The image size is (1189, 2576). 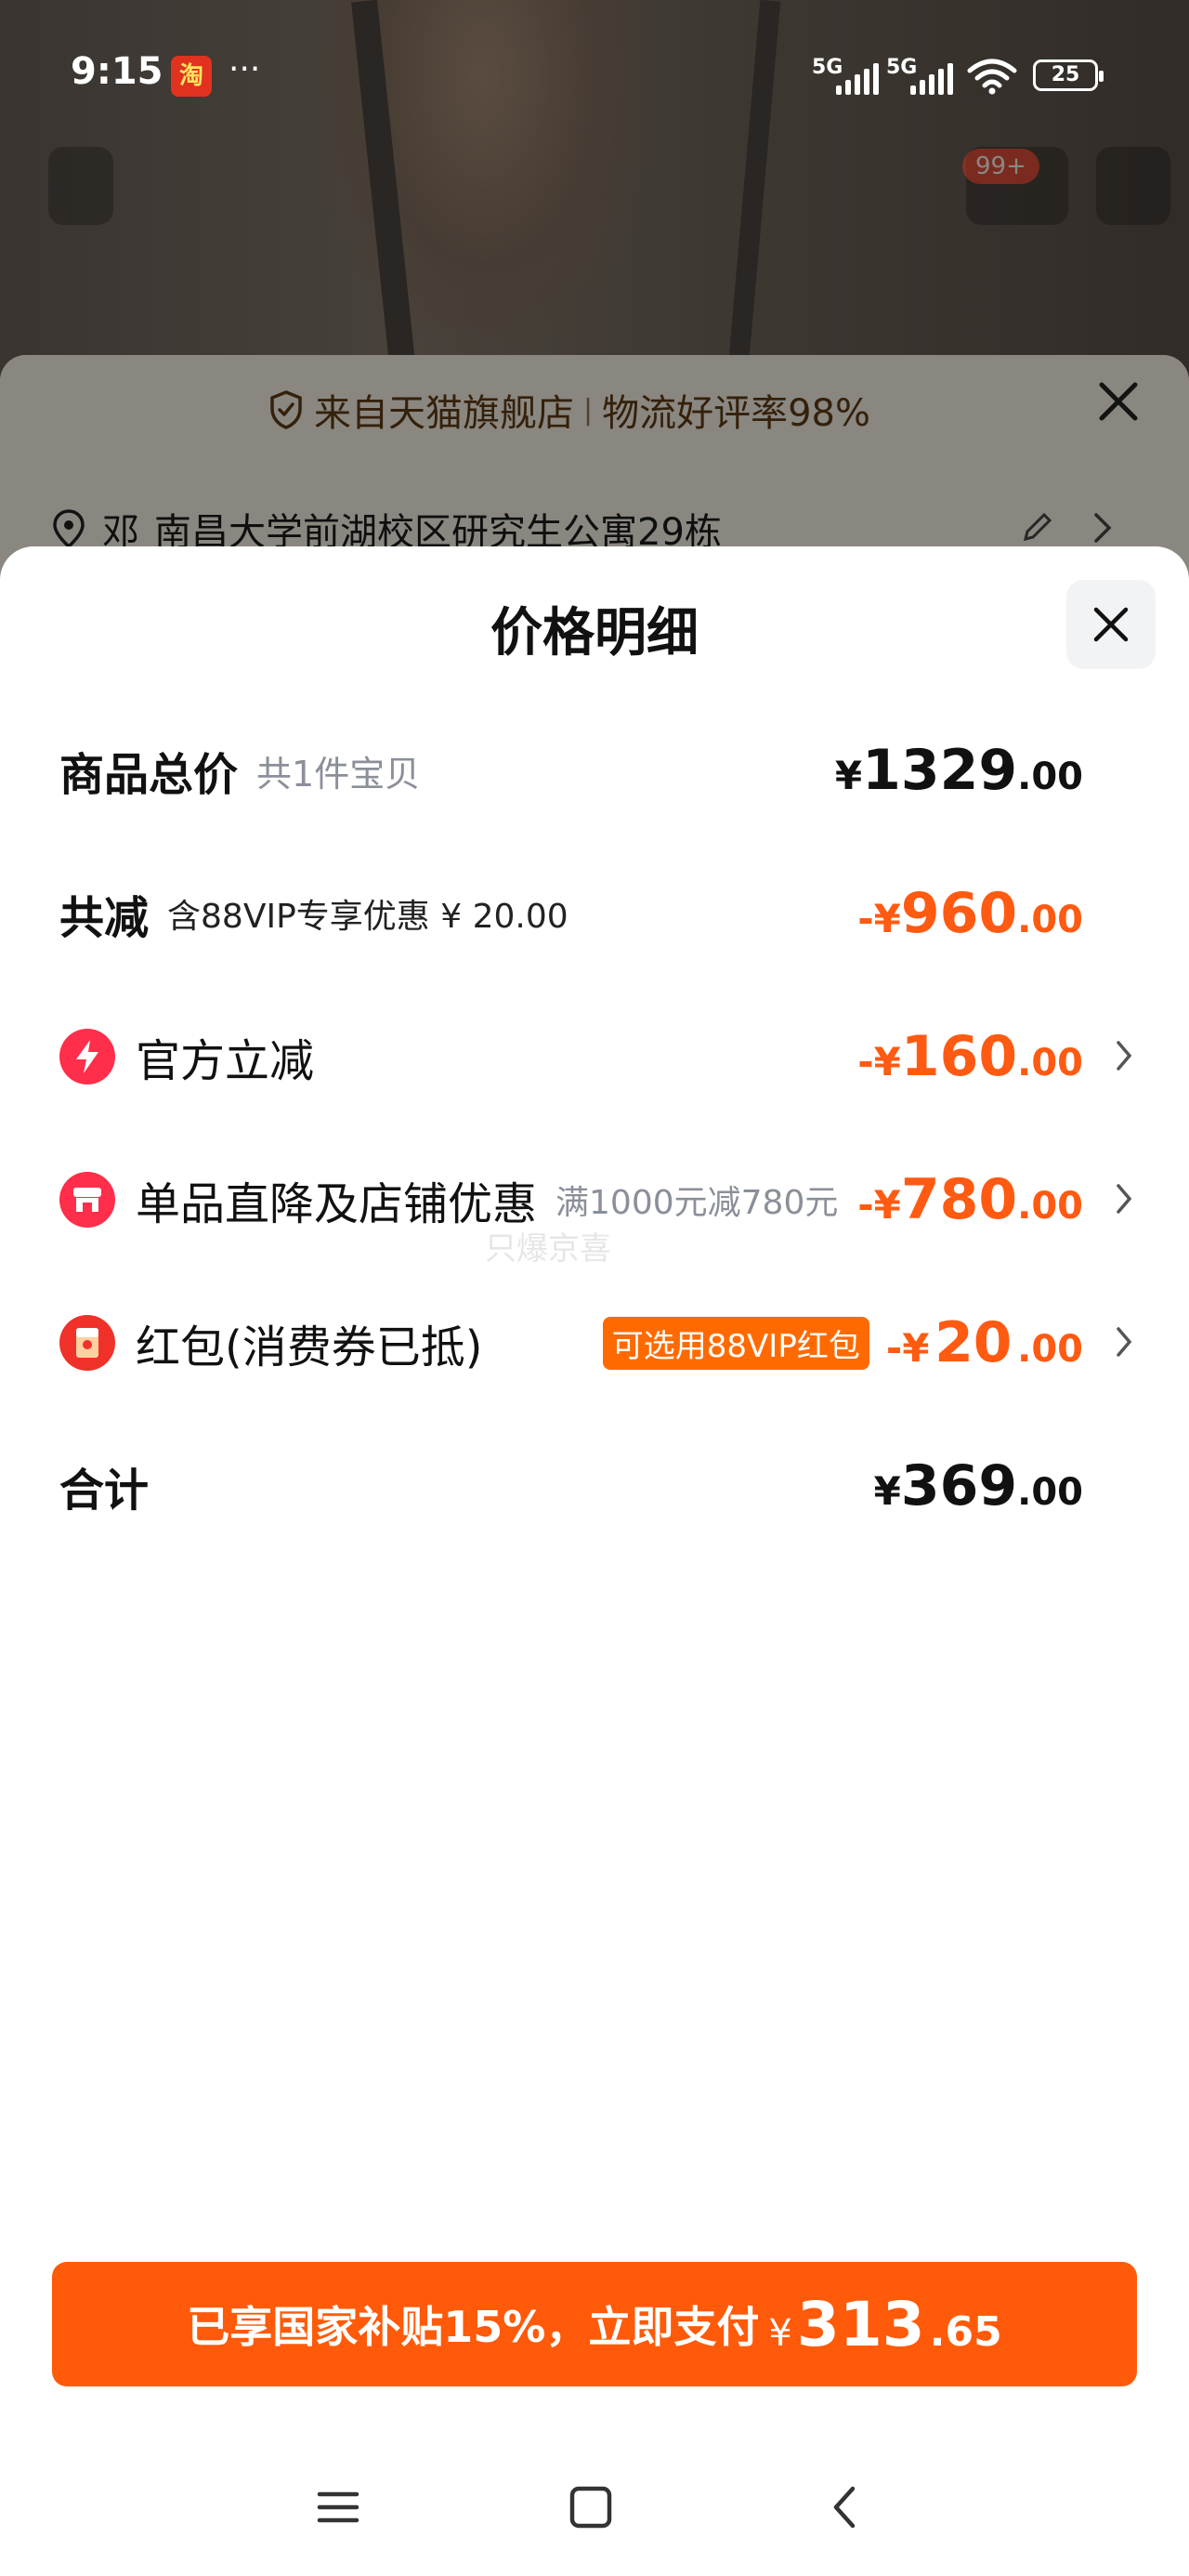 I want to click on sum-price: ¥ 369 .00, so click(x=979, y=1485).